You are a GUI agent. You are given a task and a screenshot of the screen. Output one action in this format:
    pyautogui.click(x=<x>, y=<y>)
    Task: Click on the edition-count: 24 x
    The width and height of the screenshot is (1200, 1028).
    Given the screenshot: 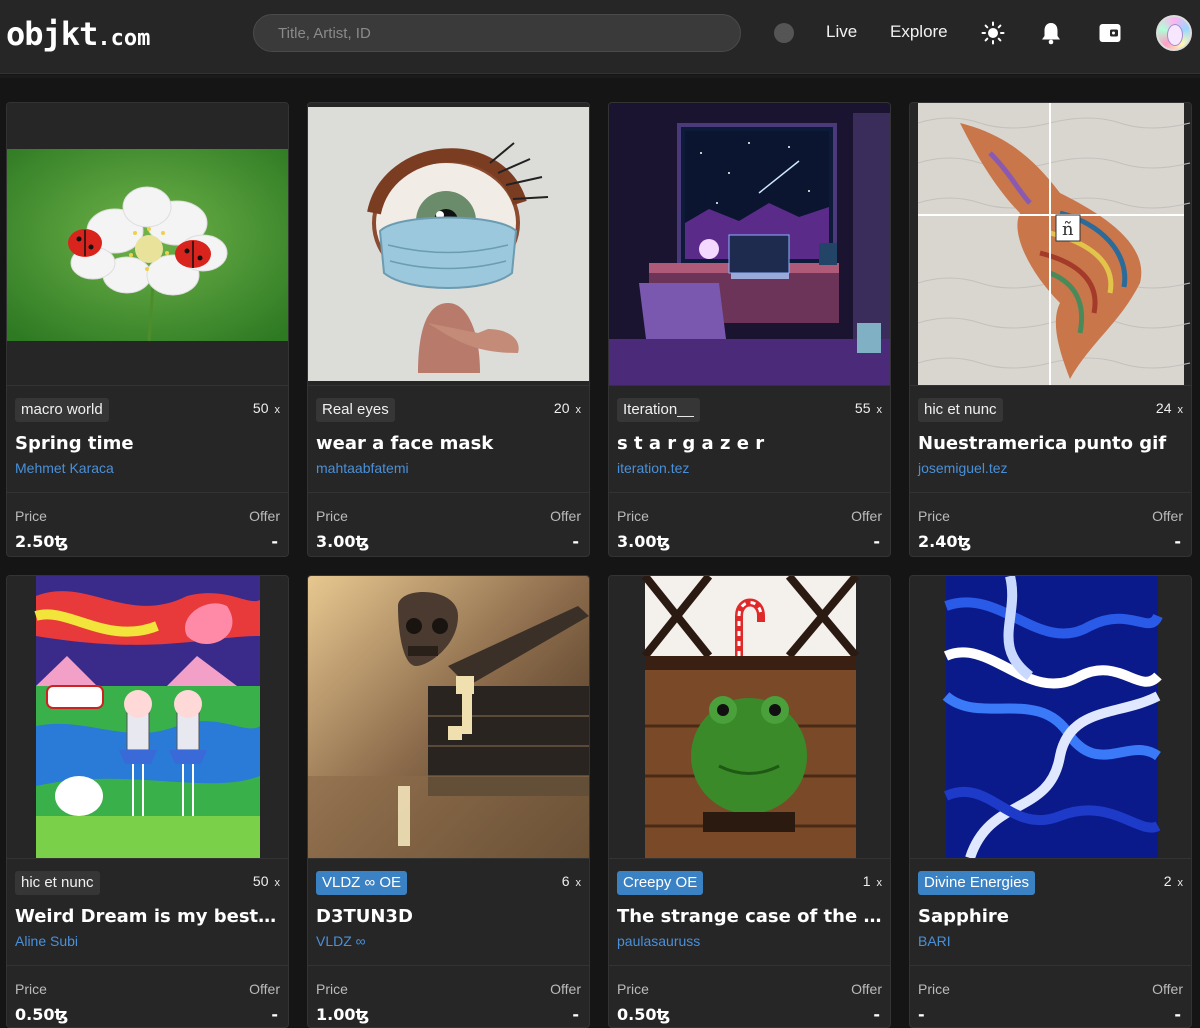 What is the action you would take?
    pyautogui.click(x=1169, y=408)
    